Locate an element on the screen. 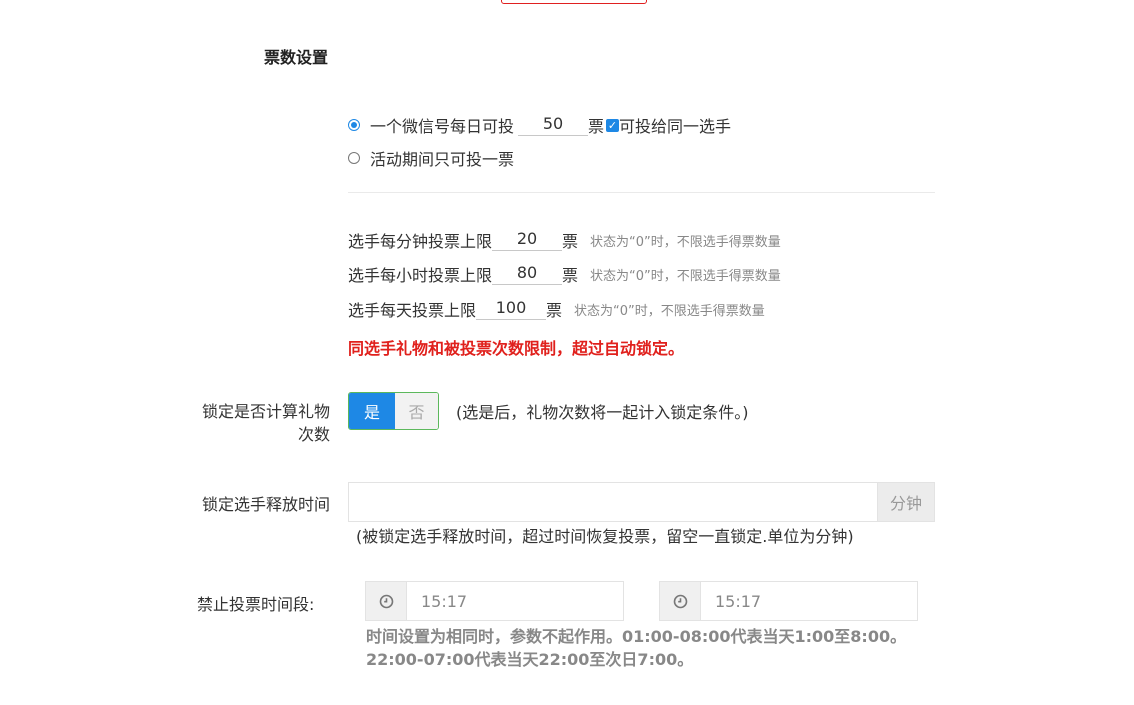  limit-per-hour-input is located at coordinates (527, 274).